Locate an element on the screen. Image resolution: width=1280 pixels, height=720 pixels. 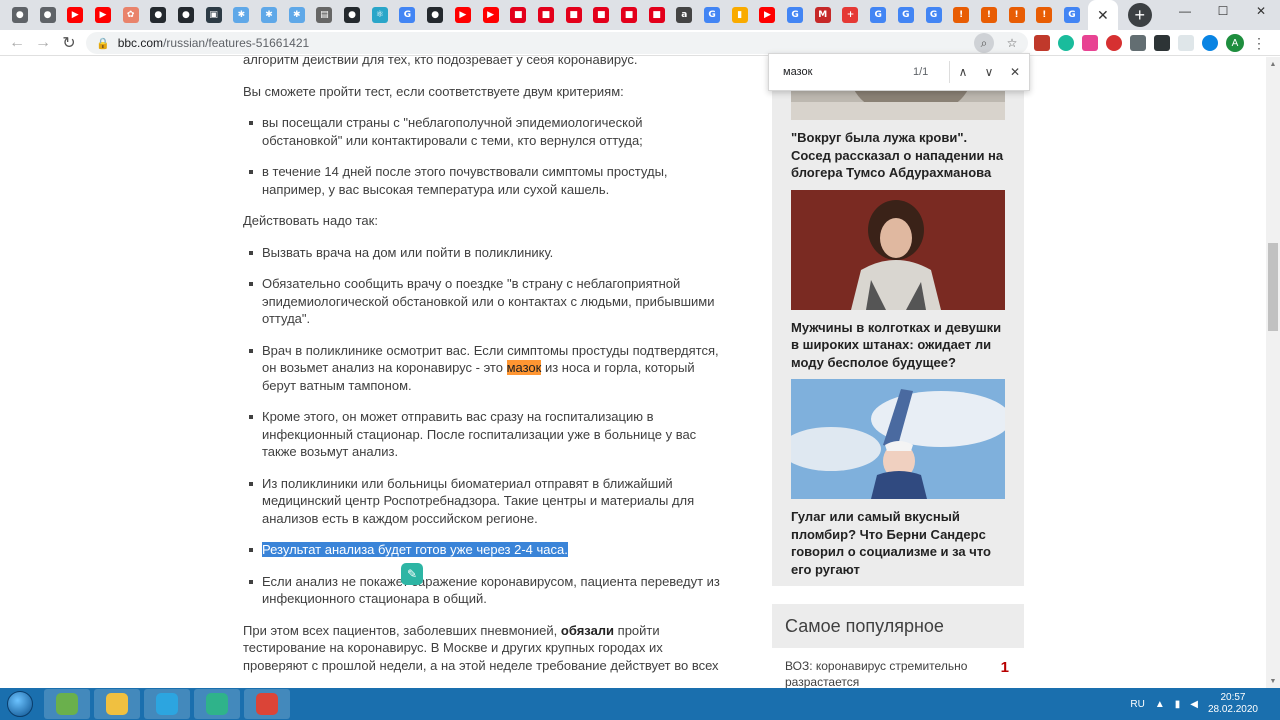
clock: 20:57 28.02.2020 is located at coordinates (1233, 704).